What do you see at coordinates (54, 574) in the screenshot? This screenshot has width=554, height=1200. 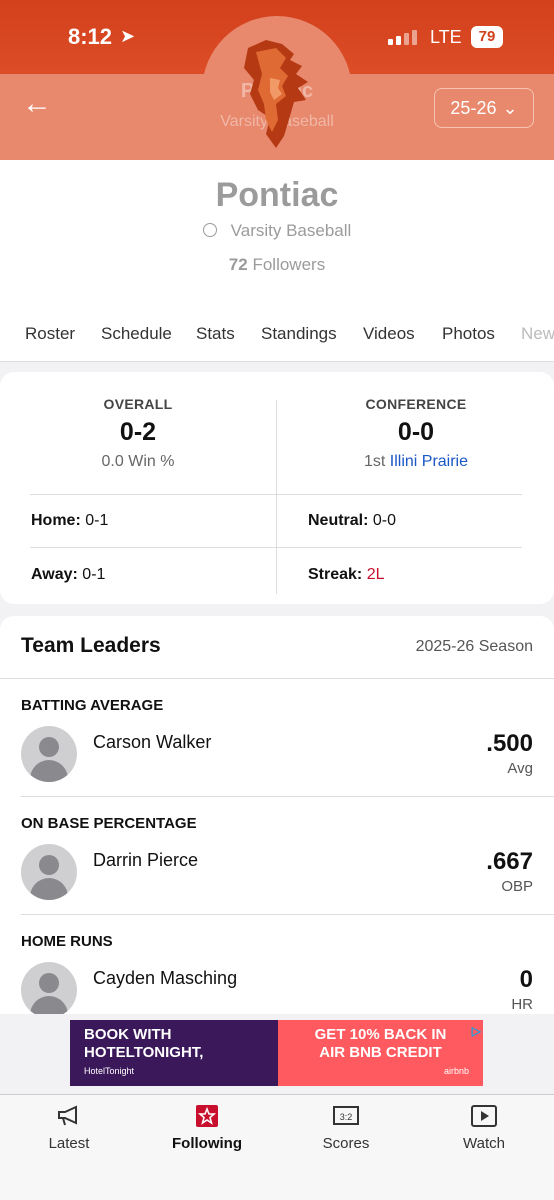 I see `away-label: Away:` at bounding box center [54, 574].